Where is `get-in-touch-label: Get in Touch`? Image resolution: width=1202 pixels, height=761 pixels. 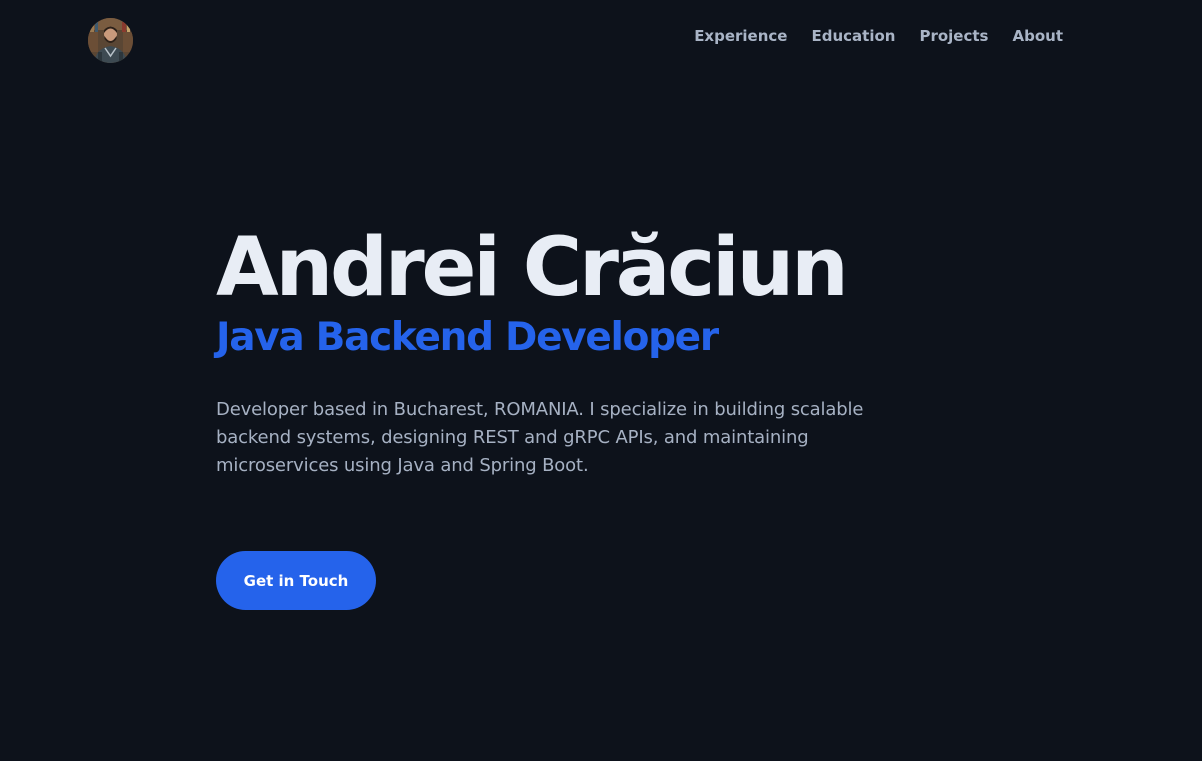
get-in-touch-label: Get in Touch is located at coordinates (296, 580).